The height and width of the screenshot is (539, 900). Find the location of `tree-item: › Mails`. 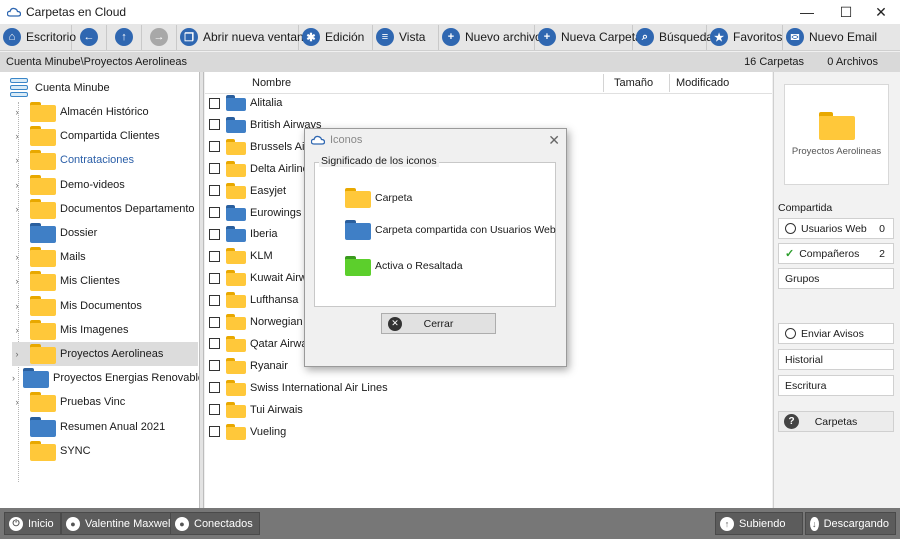

tree-item: › Mails is located at coordinates (105, 257).